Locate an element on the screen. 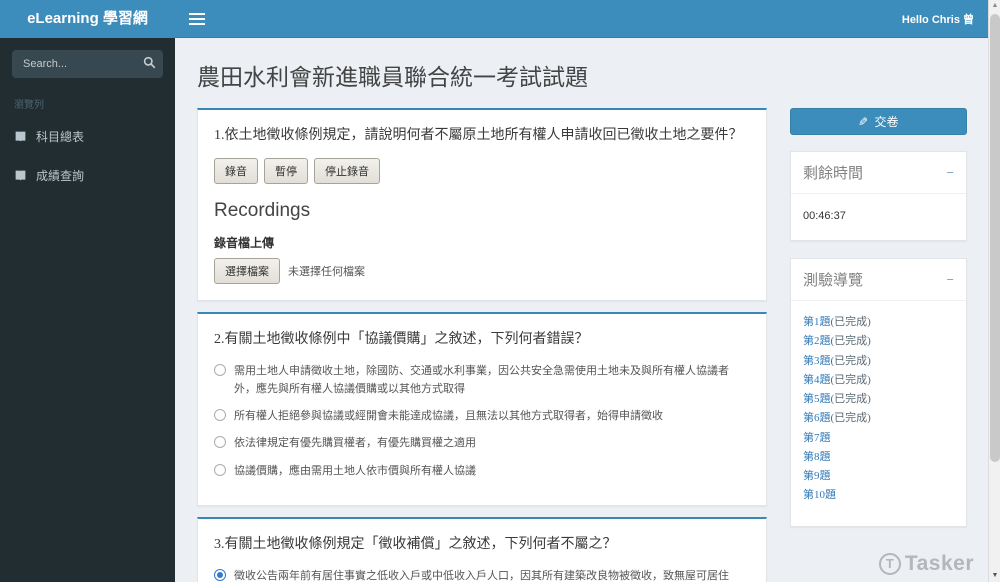 Image resolution: width=1000 pixels, height=582 pixels. question-1-title: 1.依土地徵收條例規定，請說明何者不屬原土地所有權人申請收回已徵收土地之要件？ is located at coordinates (478, 135).